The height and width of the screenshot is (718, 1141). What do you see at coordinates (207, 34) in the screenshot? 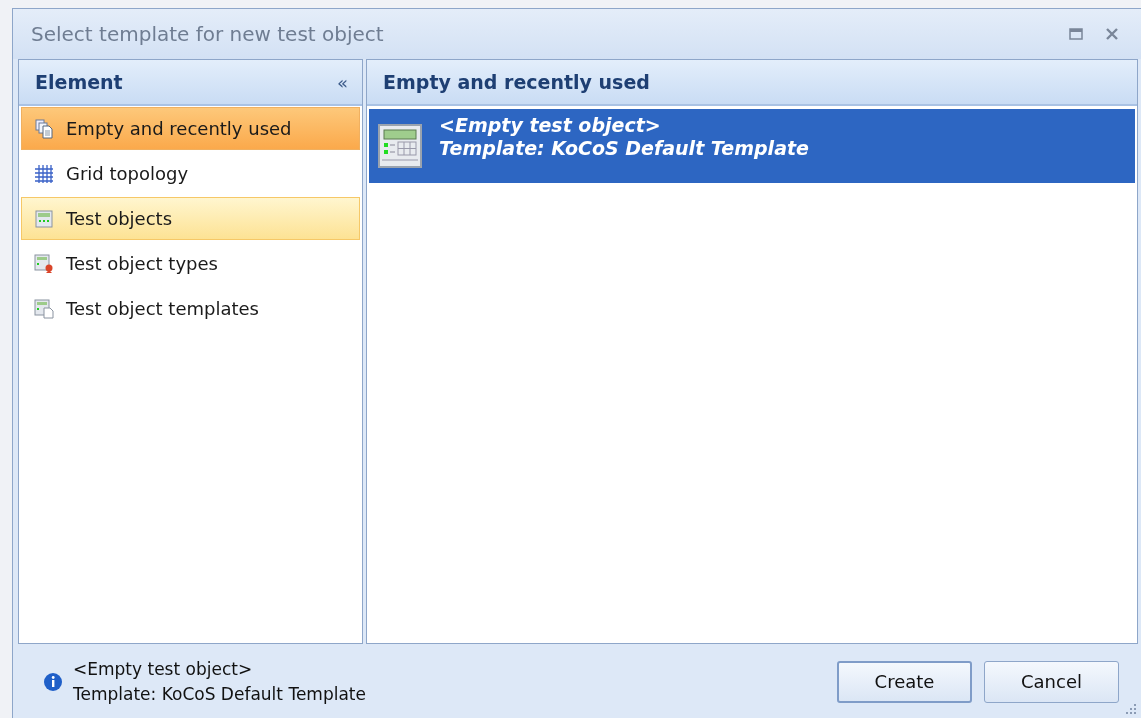
I see `window-title: Select template for new test object` at bounding box center [207, 34].